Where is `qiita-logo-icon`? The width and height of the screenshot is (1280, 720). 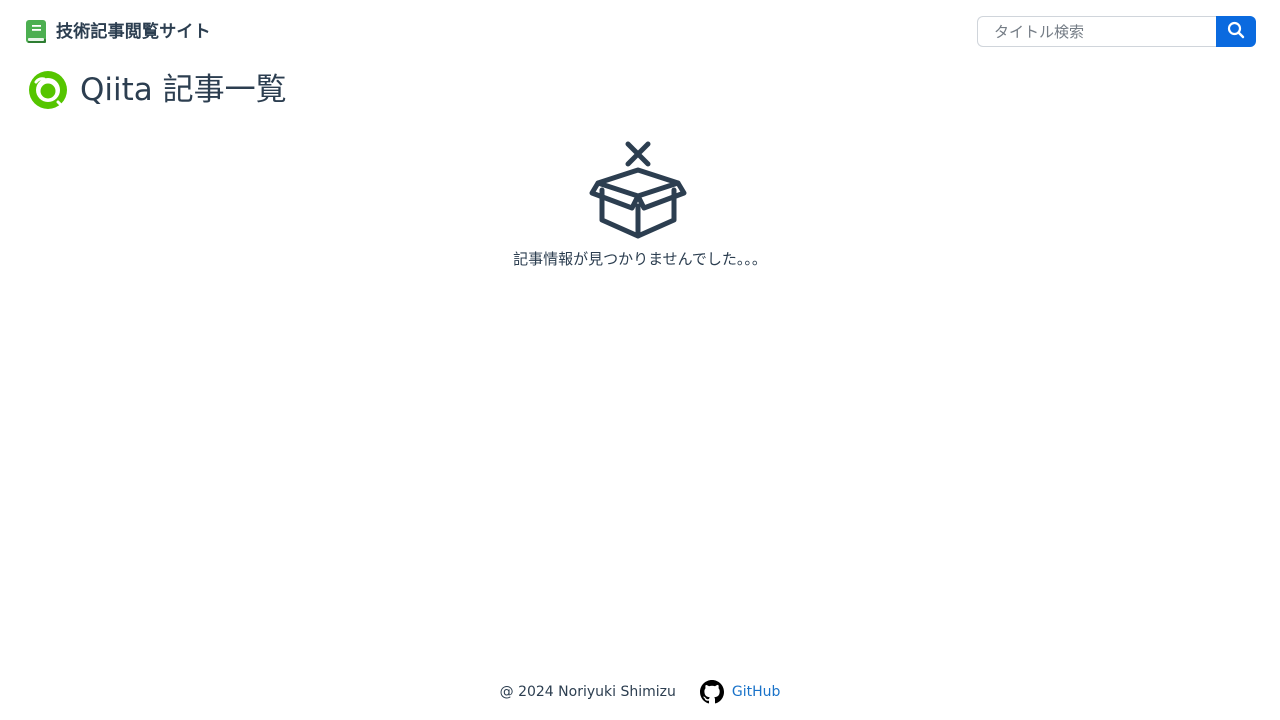
qiita-logo-icon is located at coordinates (48, 90).